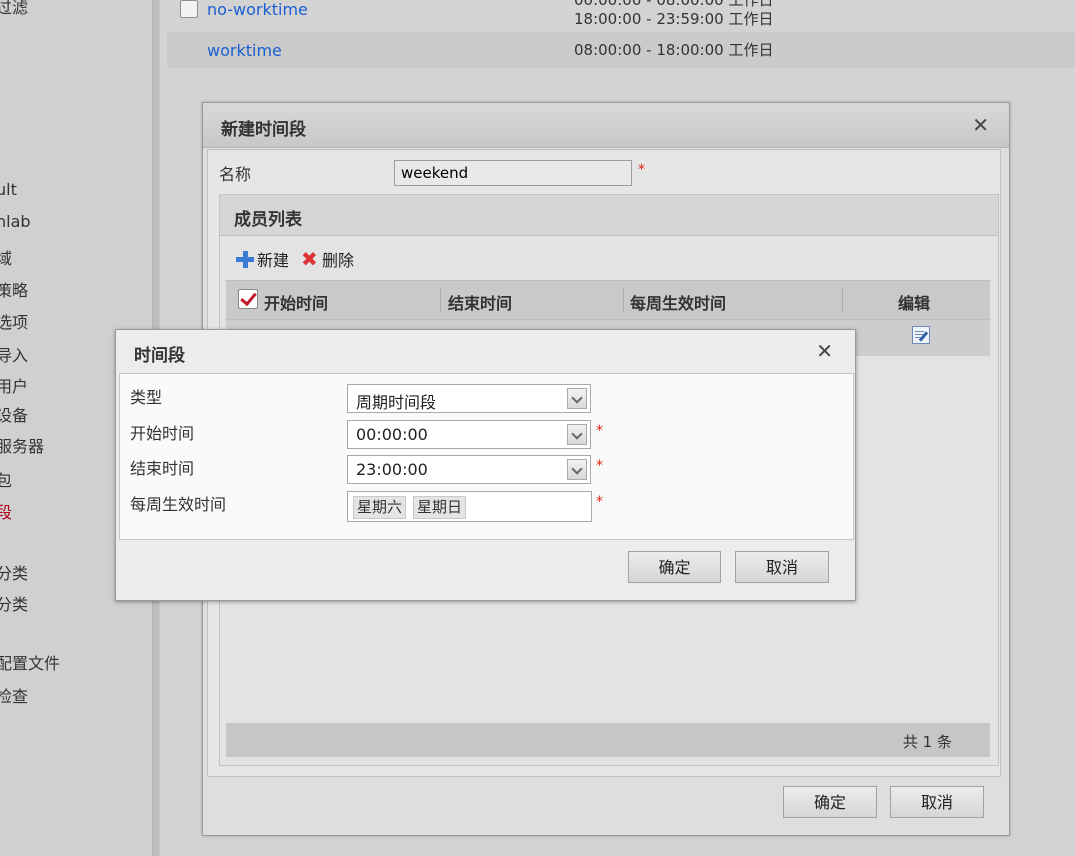 Image resolution: width=1075 pixels, height=856 pixels. Describe the element at coordinates (513, 173) in the screenshot. I see `name-input` at that location.